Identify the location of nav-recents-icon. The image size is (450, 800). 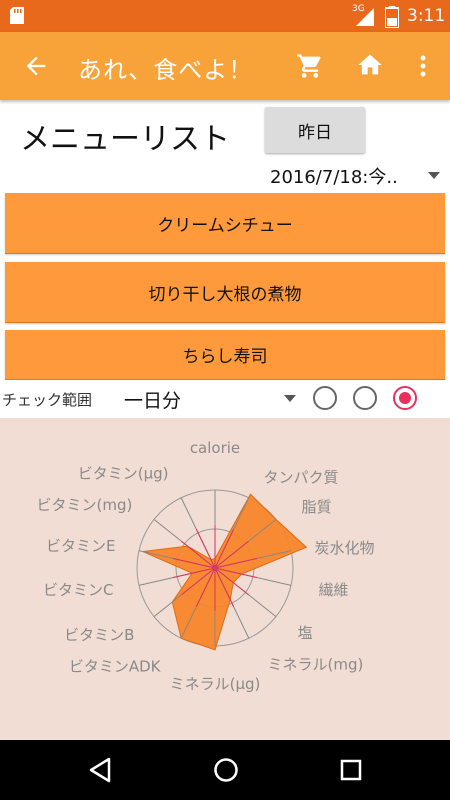
(351, 770).